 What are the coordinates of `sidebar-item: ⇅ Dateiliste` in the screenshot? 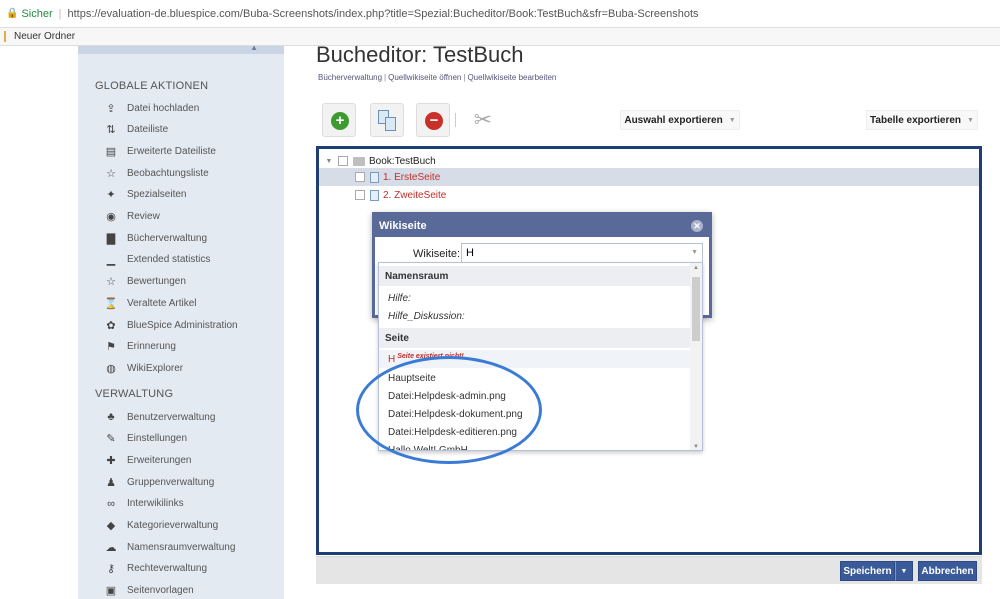 It's located at (136, 130).